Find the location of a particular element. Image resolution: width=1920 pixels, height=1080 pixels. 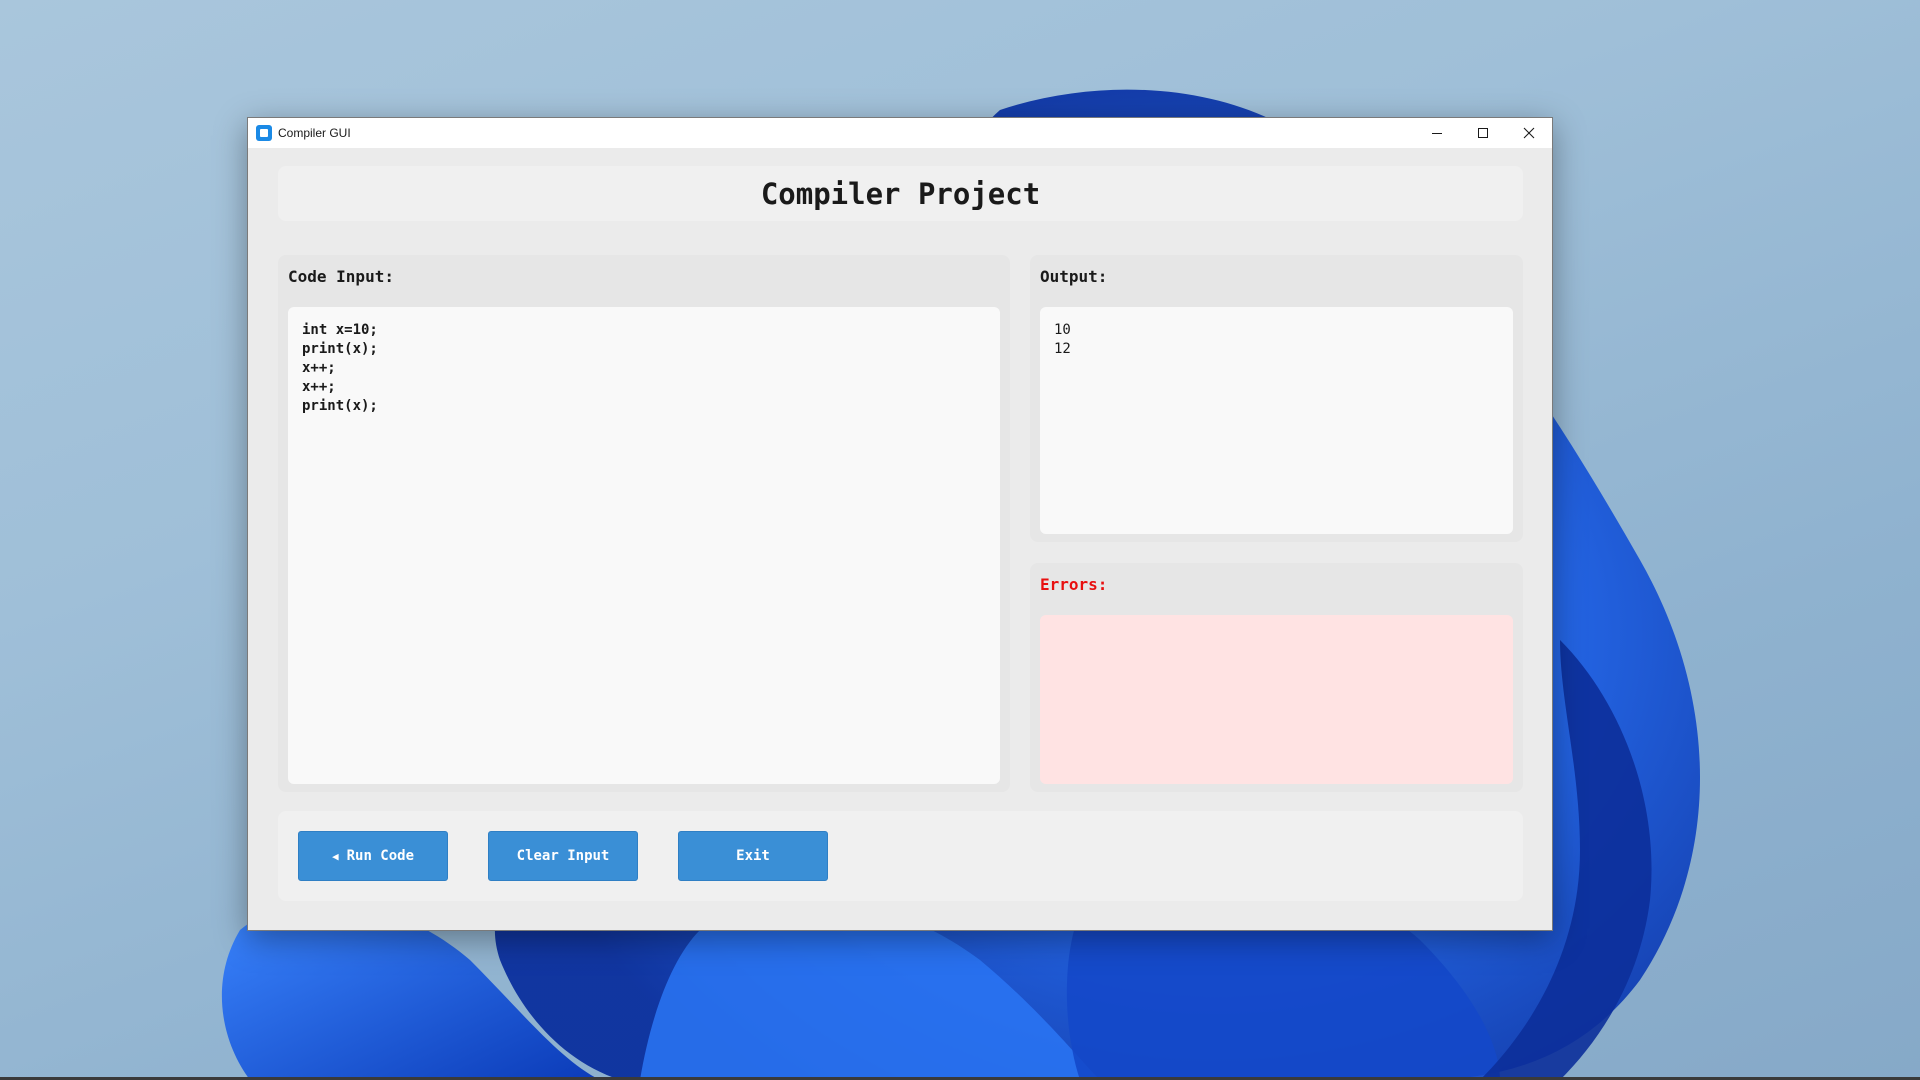

errors-textarea is located at coordinates (1276, 699).